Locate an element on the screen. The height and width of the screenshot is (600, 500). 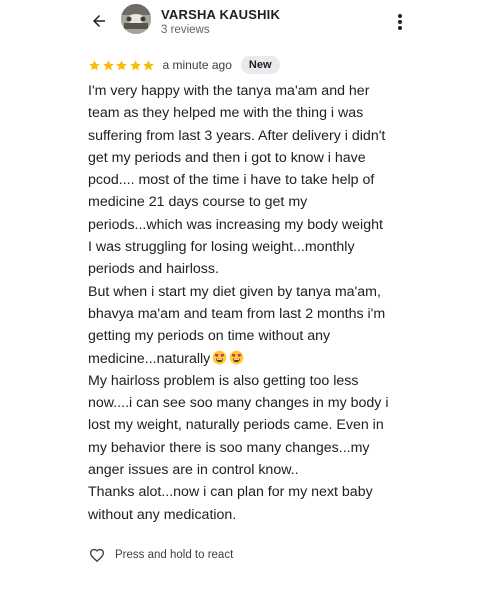
review-time: a minute ago is located at coordinates (197, 65).